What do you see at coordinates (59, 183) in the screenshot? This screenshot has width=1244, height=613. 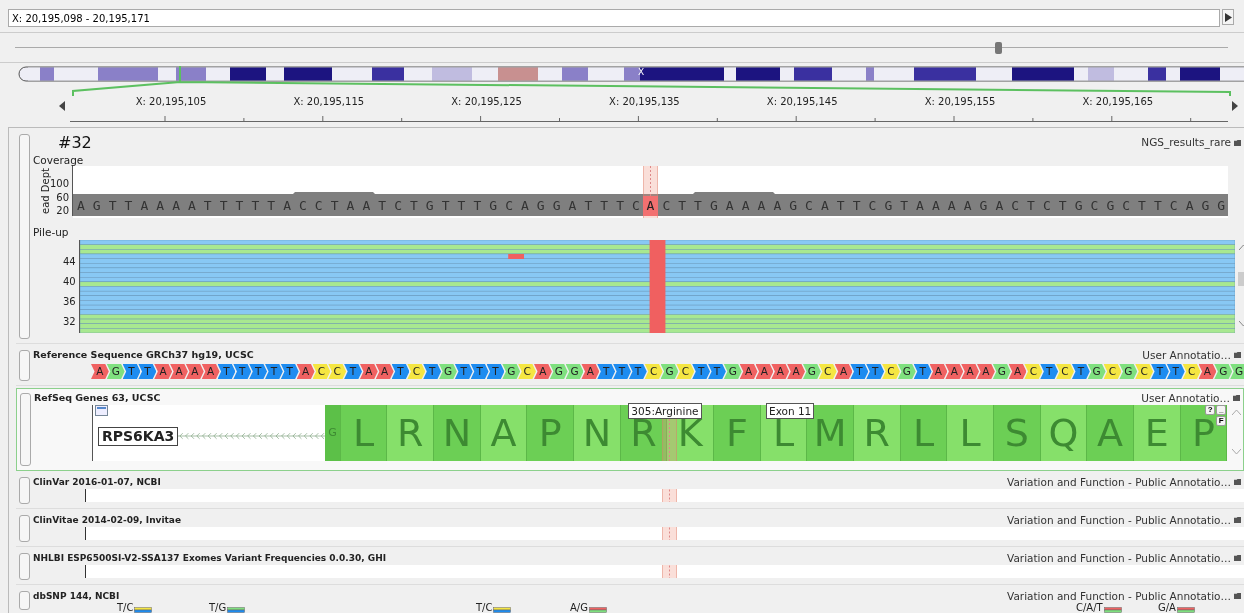 I see `axis-tick-label: 100` at bounding box center [59, 183].